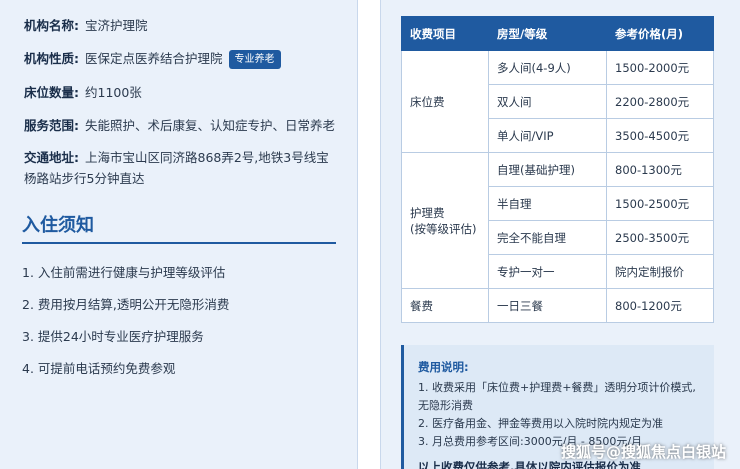 This screenshot has height=469, width=740. I want to click on notes-line: 1. 收费采用「床位费+护理费+餐费」透明分项计价模式,, so click(557, 387).